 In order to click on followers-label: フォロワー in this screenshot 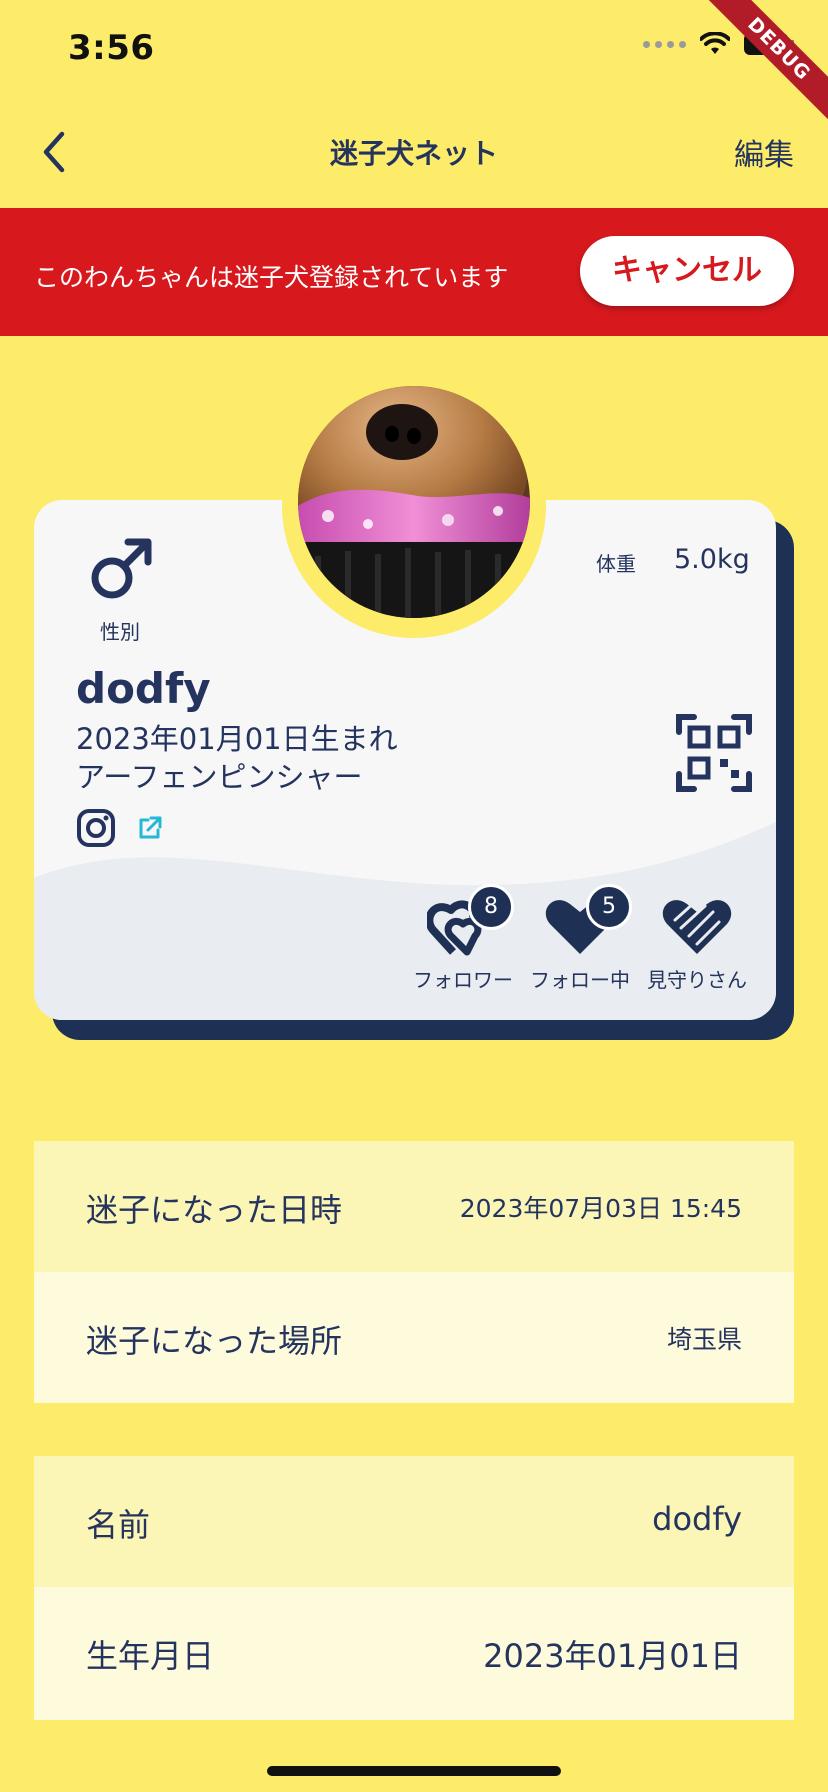, I will do `click(463, 980)`.